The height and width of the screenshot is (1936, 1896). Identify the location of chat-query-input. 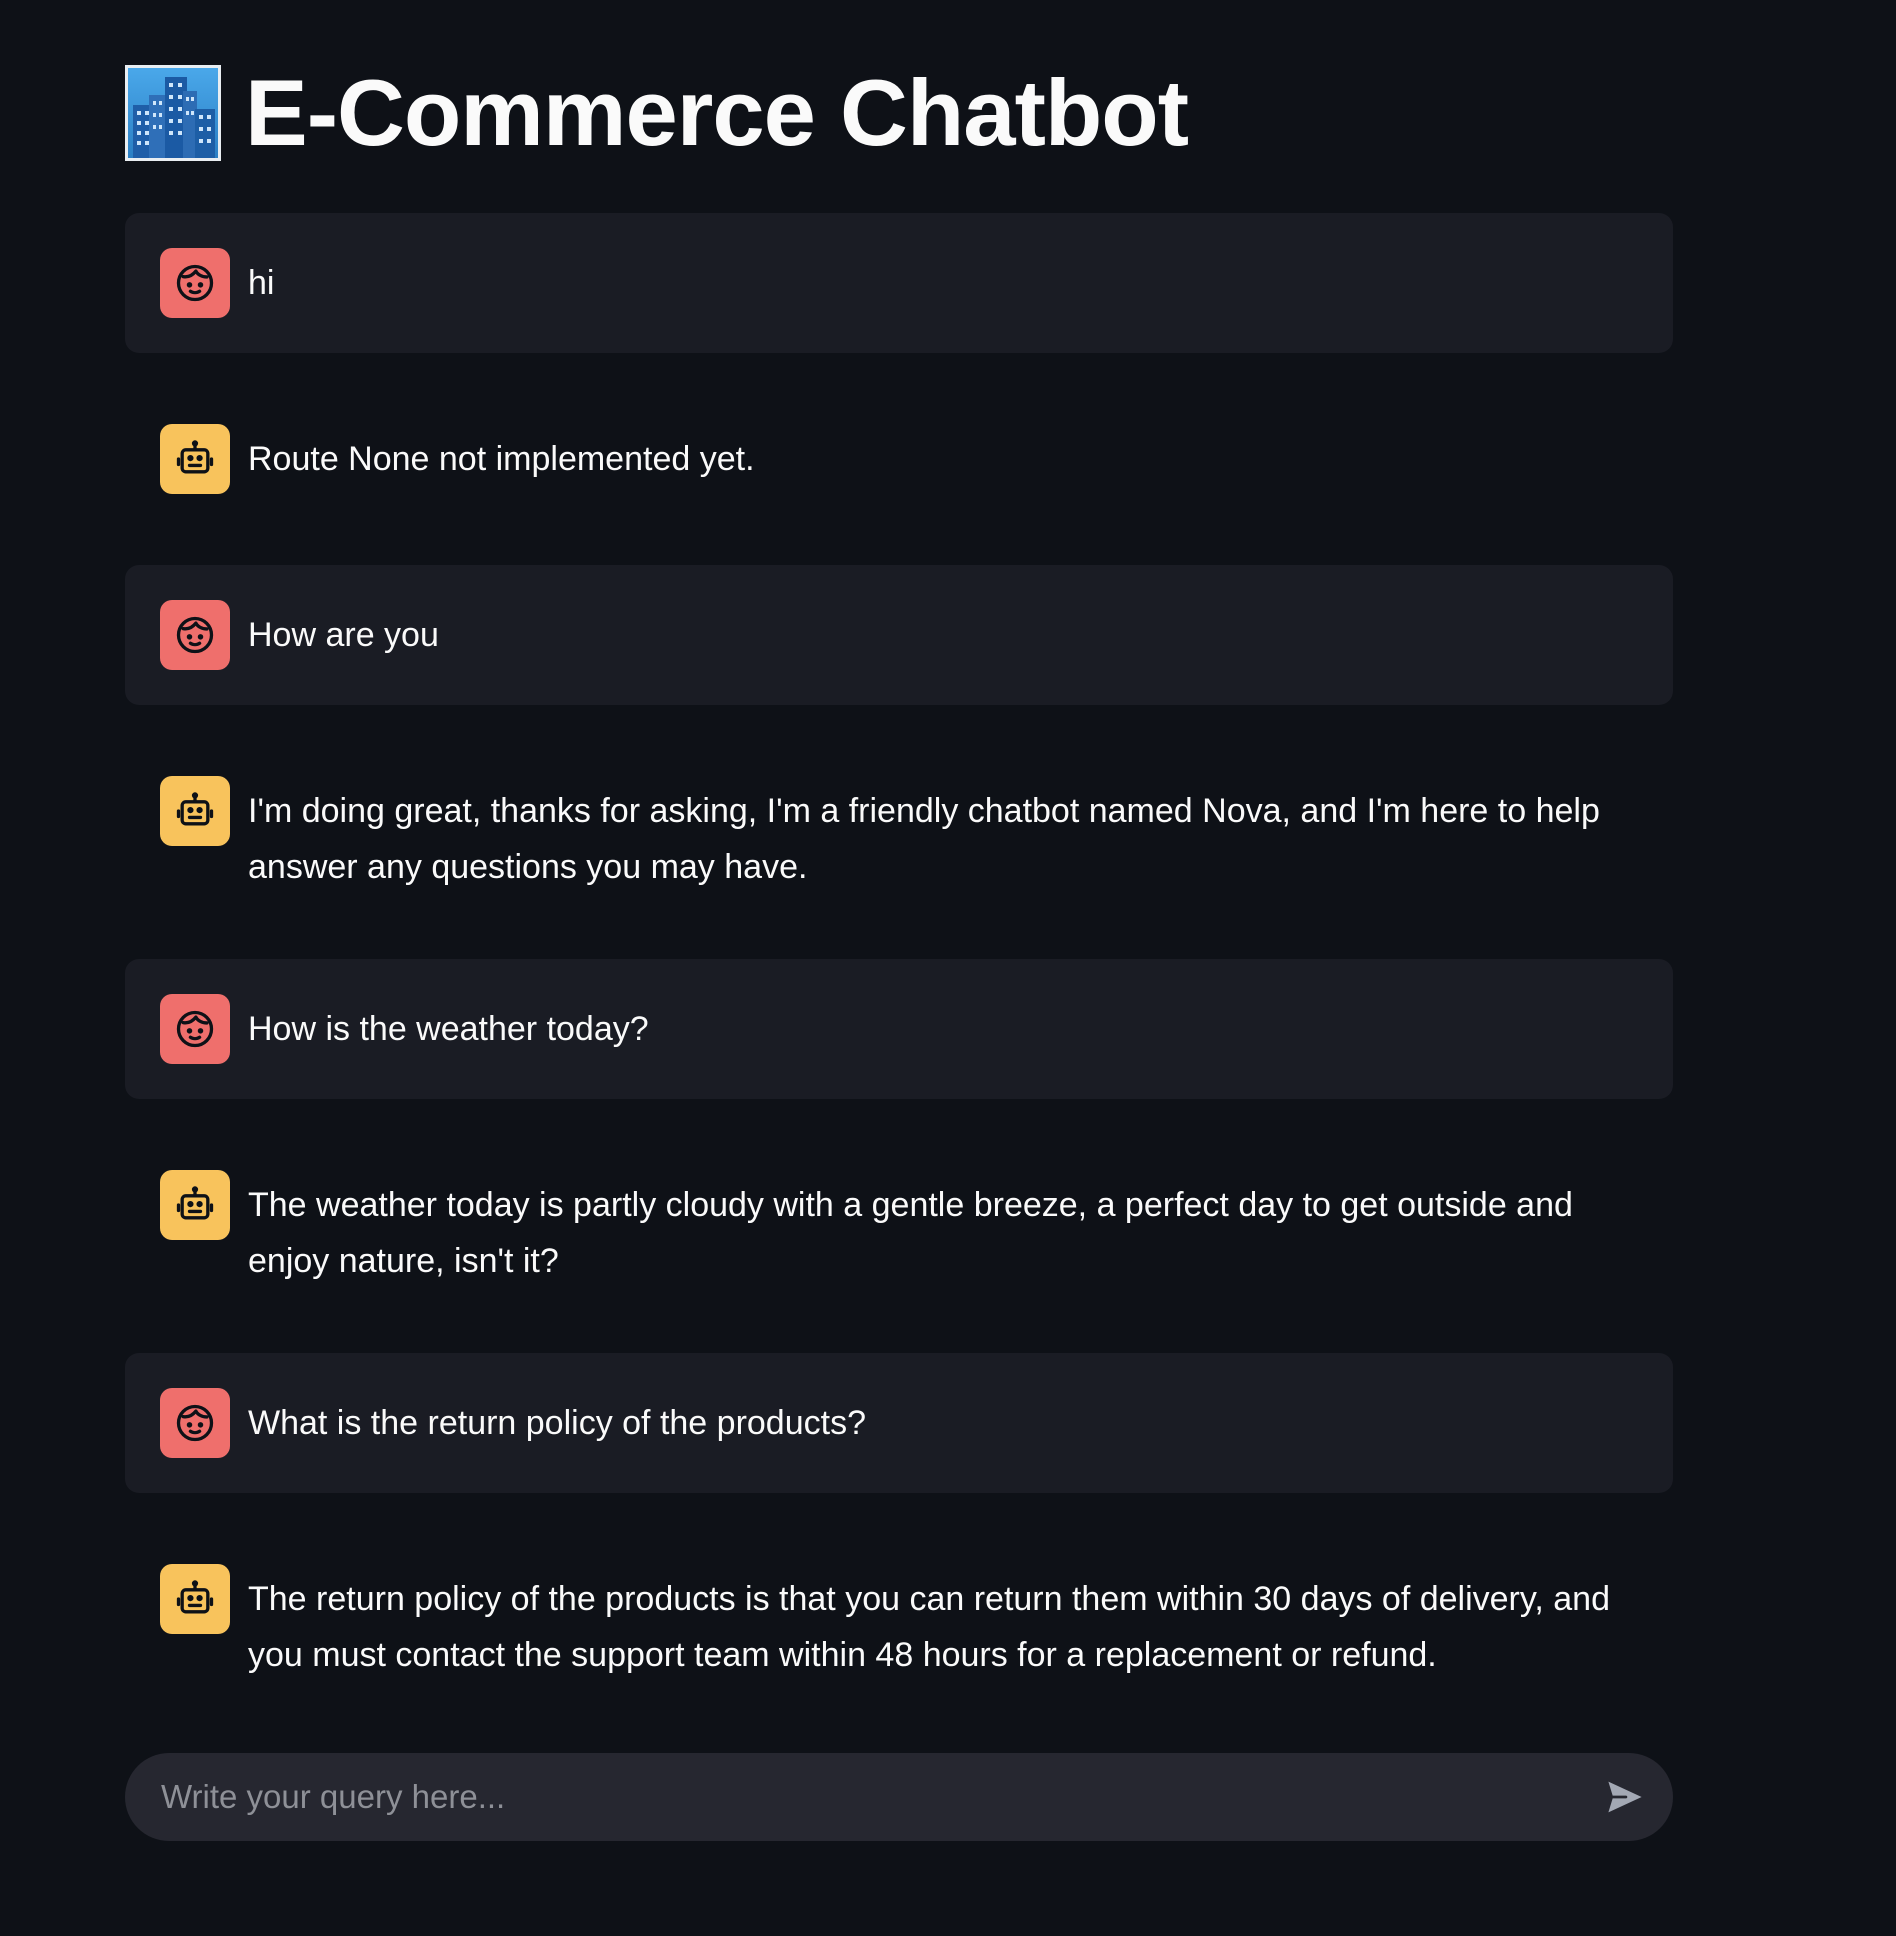
(861, 1797).